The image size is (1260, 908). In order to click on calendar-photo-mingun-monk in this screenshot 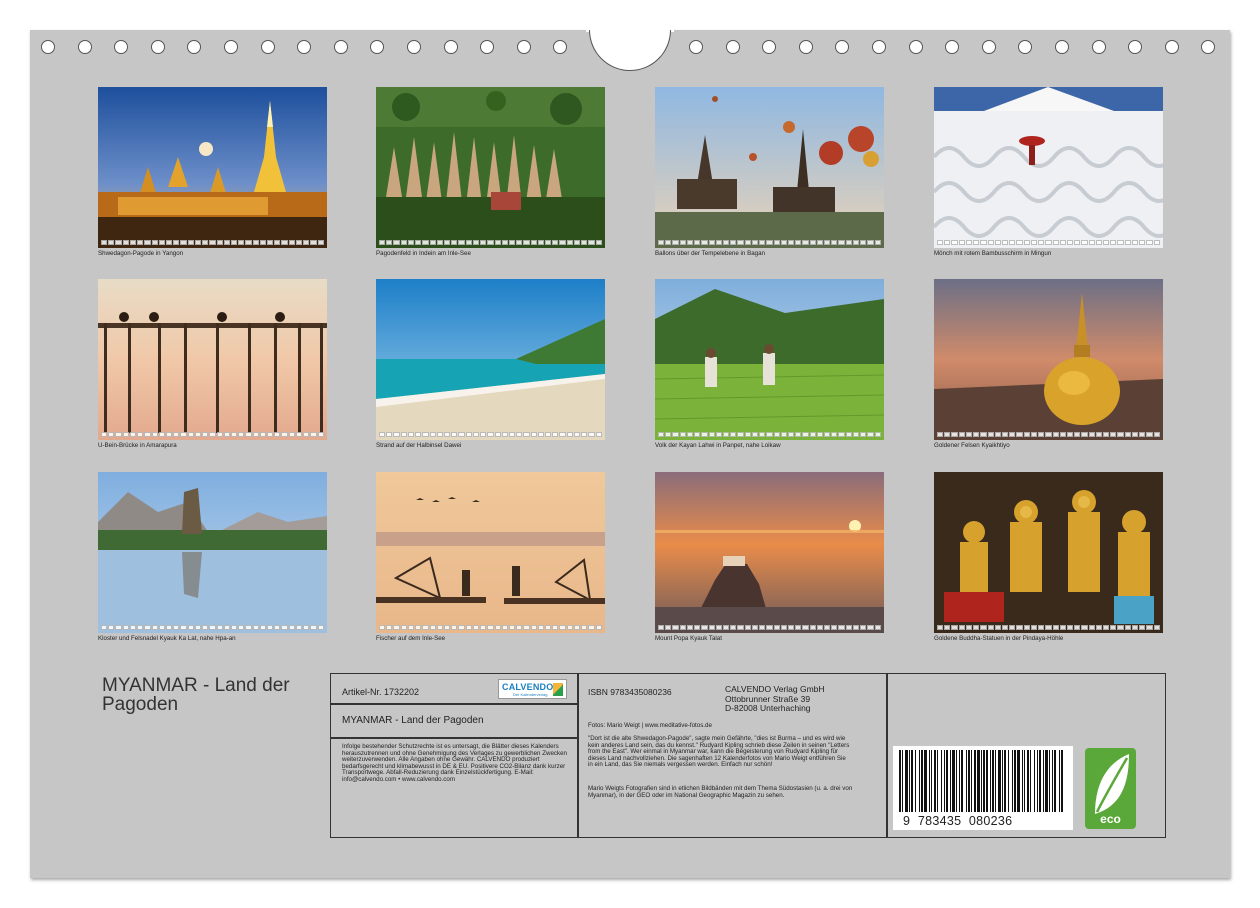, I will do `click(1048, 167)`.